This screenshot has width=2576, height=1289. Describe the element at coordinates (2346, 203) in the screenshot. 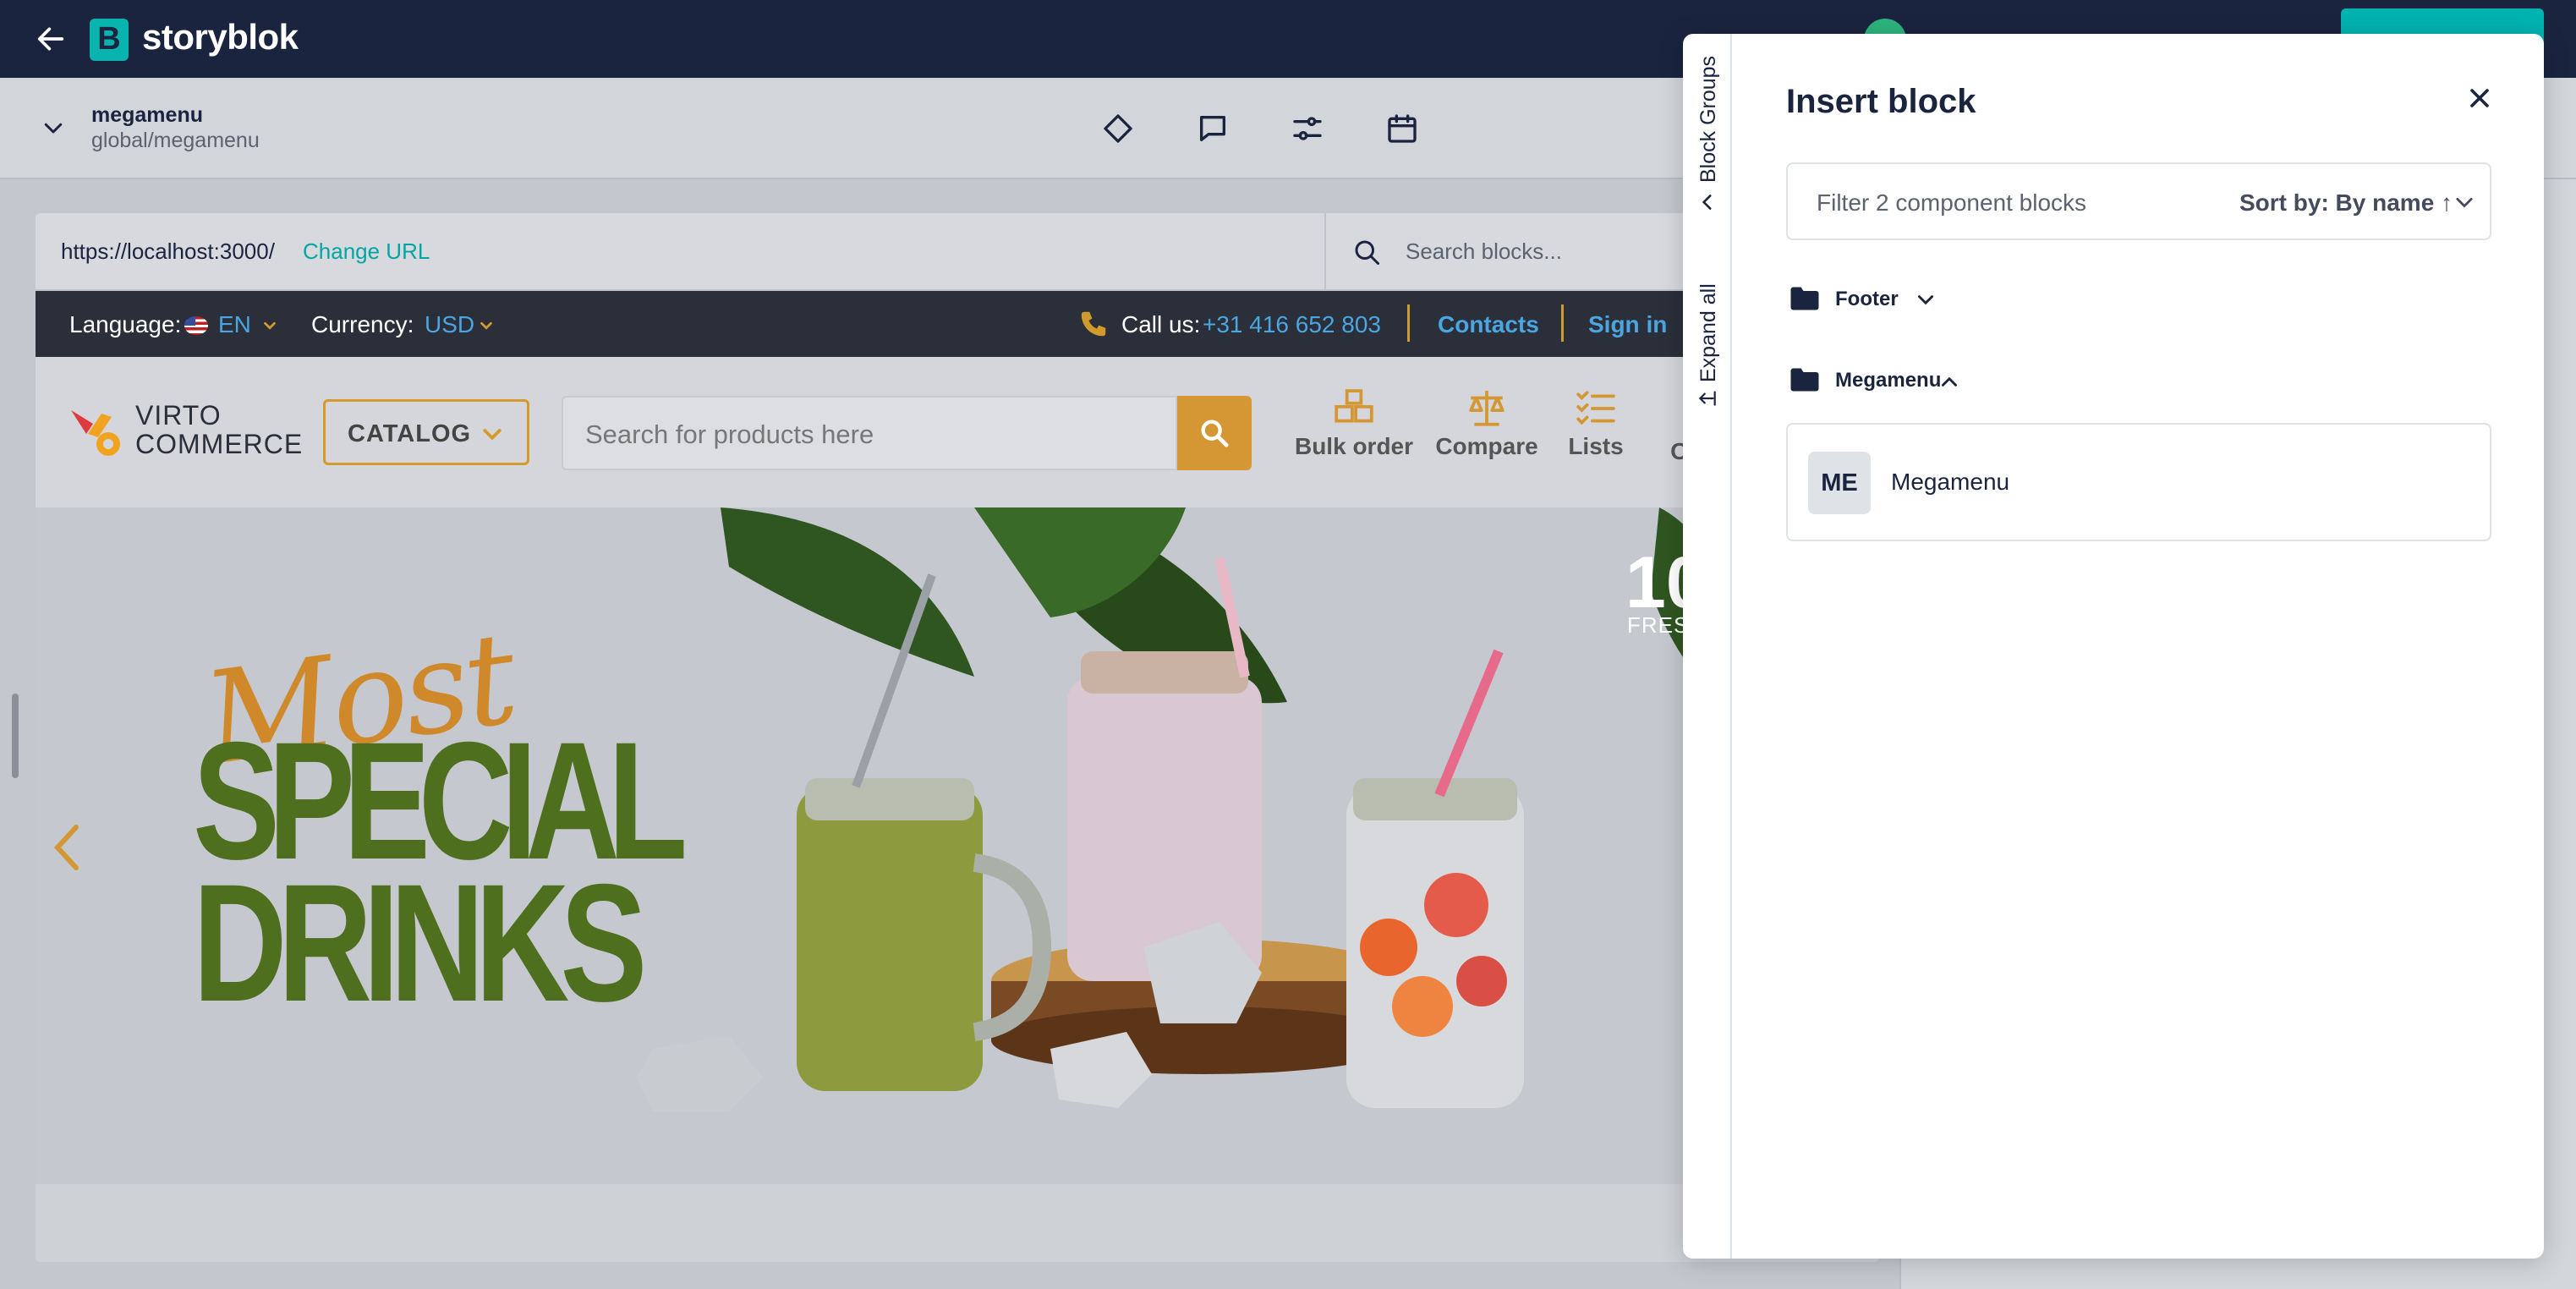

I see `sort-select: Sort by: By name ↑` at that location.